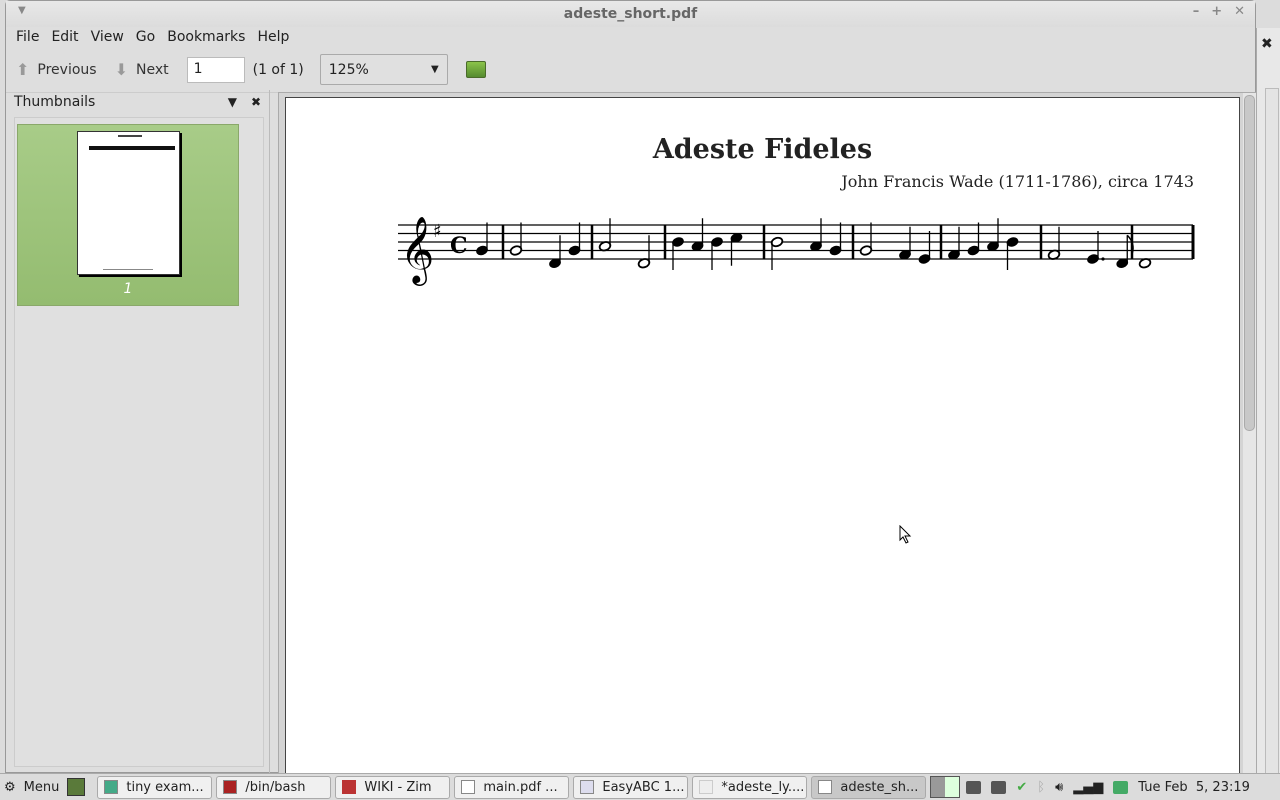 The image size is (1280, 800). What do you see at coordinates (1267, 44) in the screenshot?
I see `close-icon: ✖` at bounding box center [1267, 44].